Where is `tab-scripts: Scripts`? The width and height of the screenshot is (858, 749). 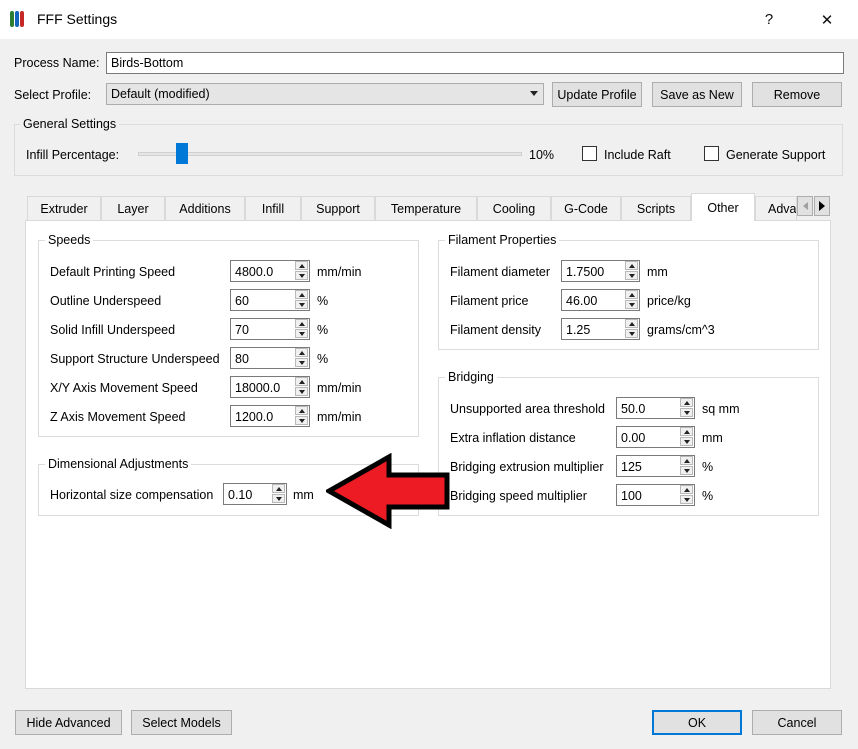 tab-scripts: Scripts is located at coordinates (656, 208).